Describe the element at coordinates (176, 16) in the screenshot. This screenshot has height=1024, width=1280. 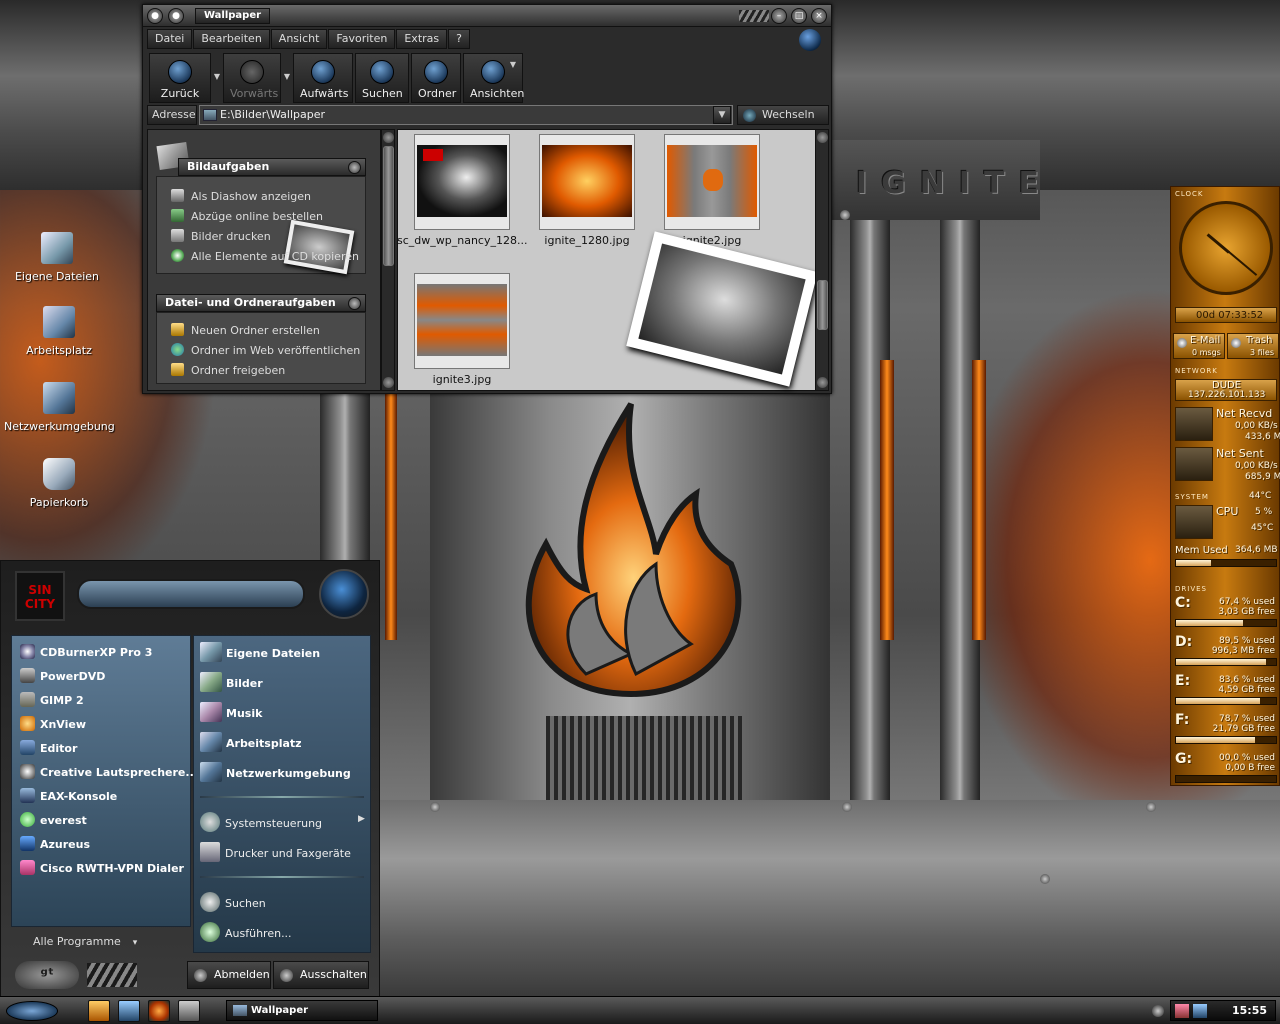
I see `window-help-icon: ●` at that location.